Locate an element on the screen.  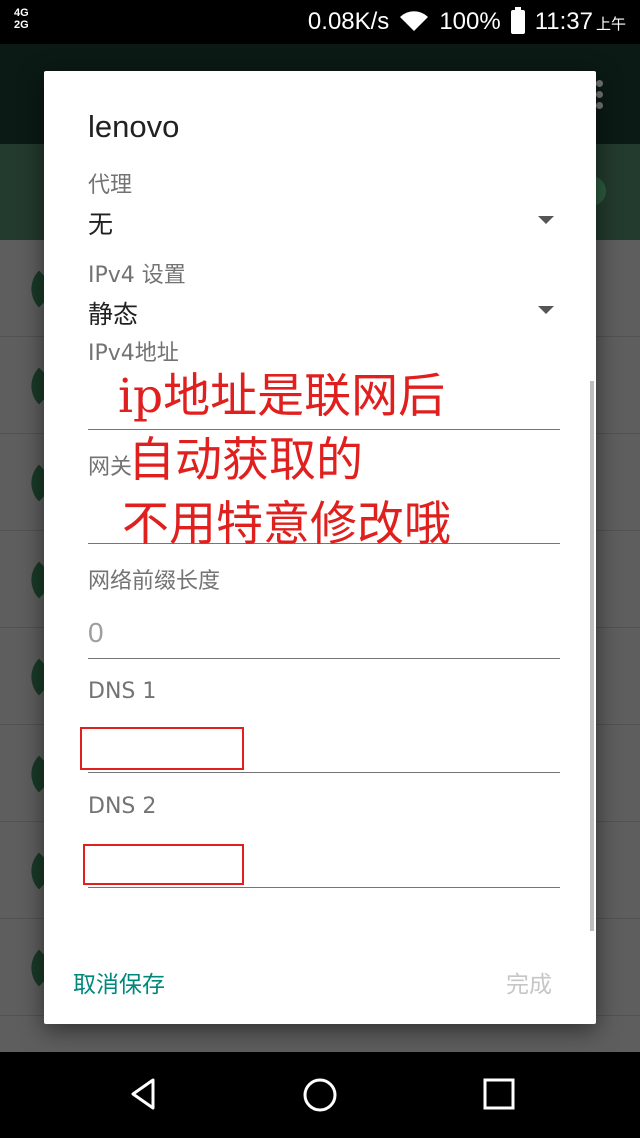
navigation-bar is located at coordinates (320, 1095).